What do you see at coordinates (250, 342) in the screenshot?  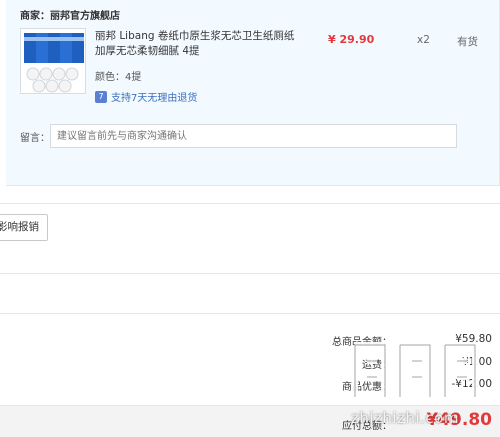 I see `subtotal-row: 总商品金额： ¥59.80` at bounding box center [250, 342].